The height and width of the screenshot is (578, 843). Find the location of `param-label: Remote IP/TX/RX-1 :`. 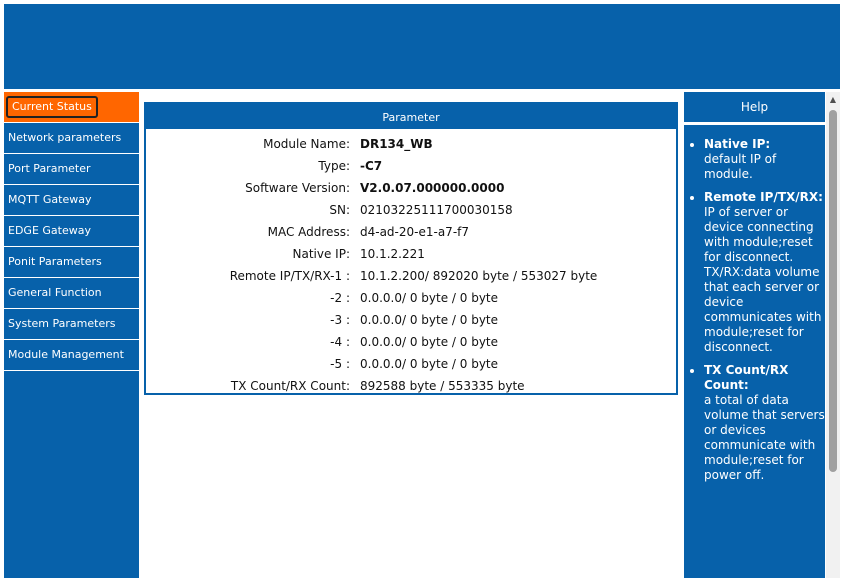

param-label: Remote IP/TX/RX-1 : is located at coordinates (289, 276).